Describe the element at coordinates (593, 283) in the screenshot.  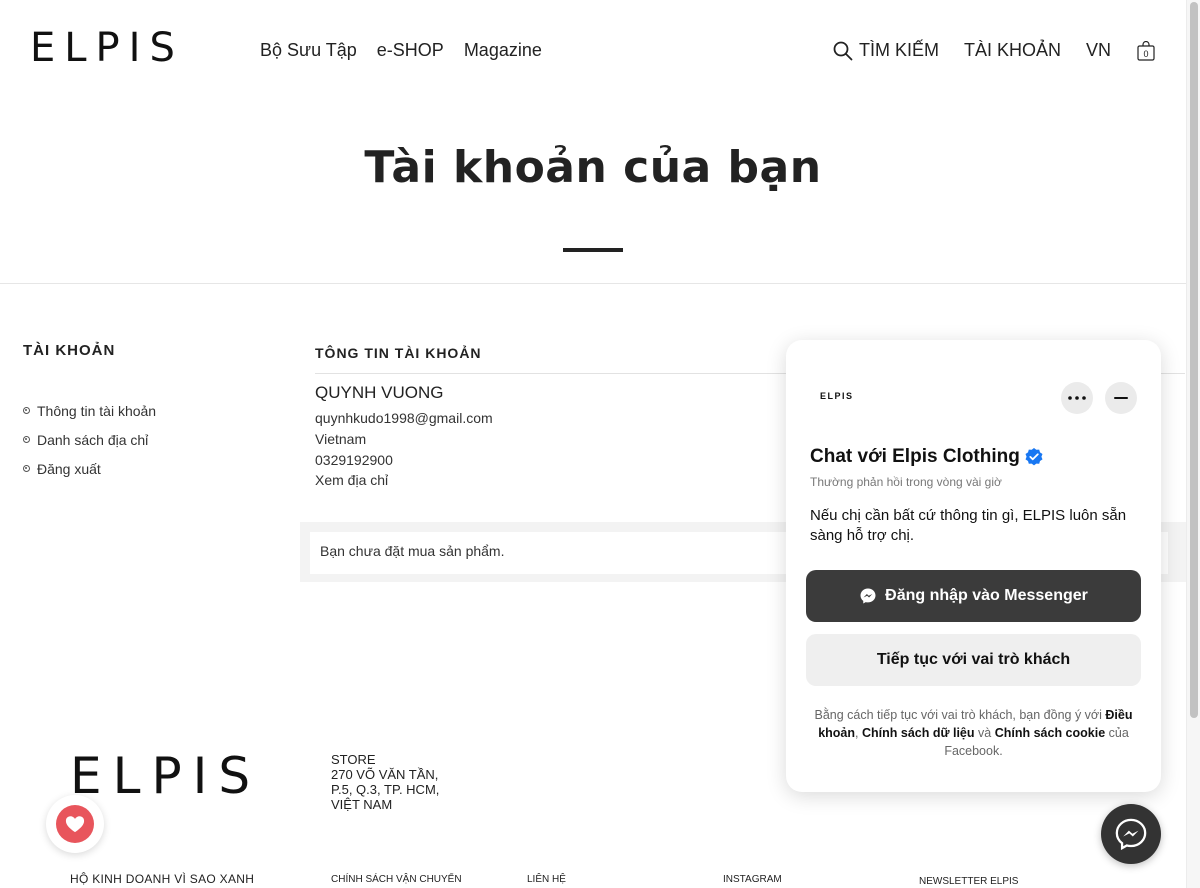
I see `section-divider` at that location.